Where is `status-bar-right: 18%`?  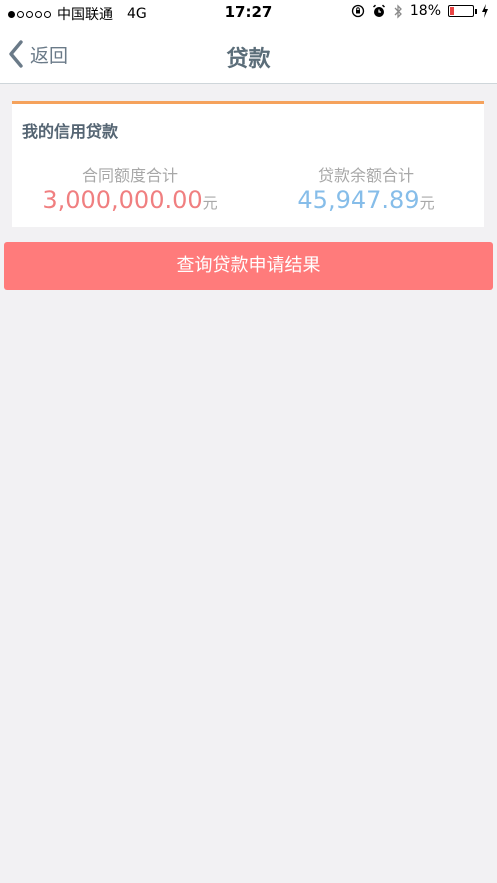 status-bar-right: 18% is located at coordinates (420, 11).